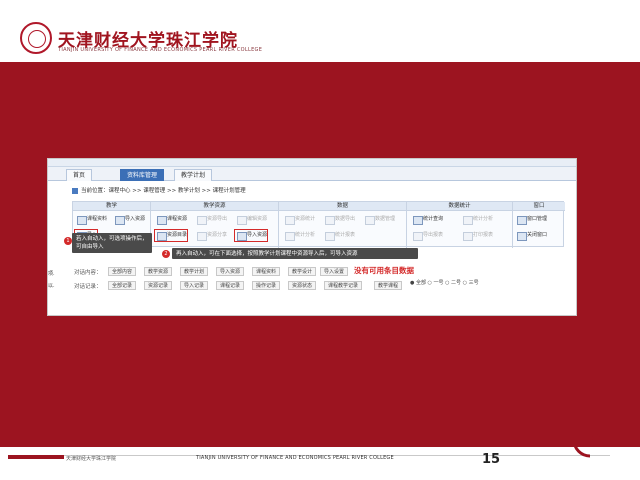 The height and width of the screenshot is (480, 640). Describe the element at coordinates (334, 271) in the screenshot. I see `row1-button: 导入设置` at that location.